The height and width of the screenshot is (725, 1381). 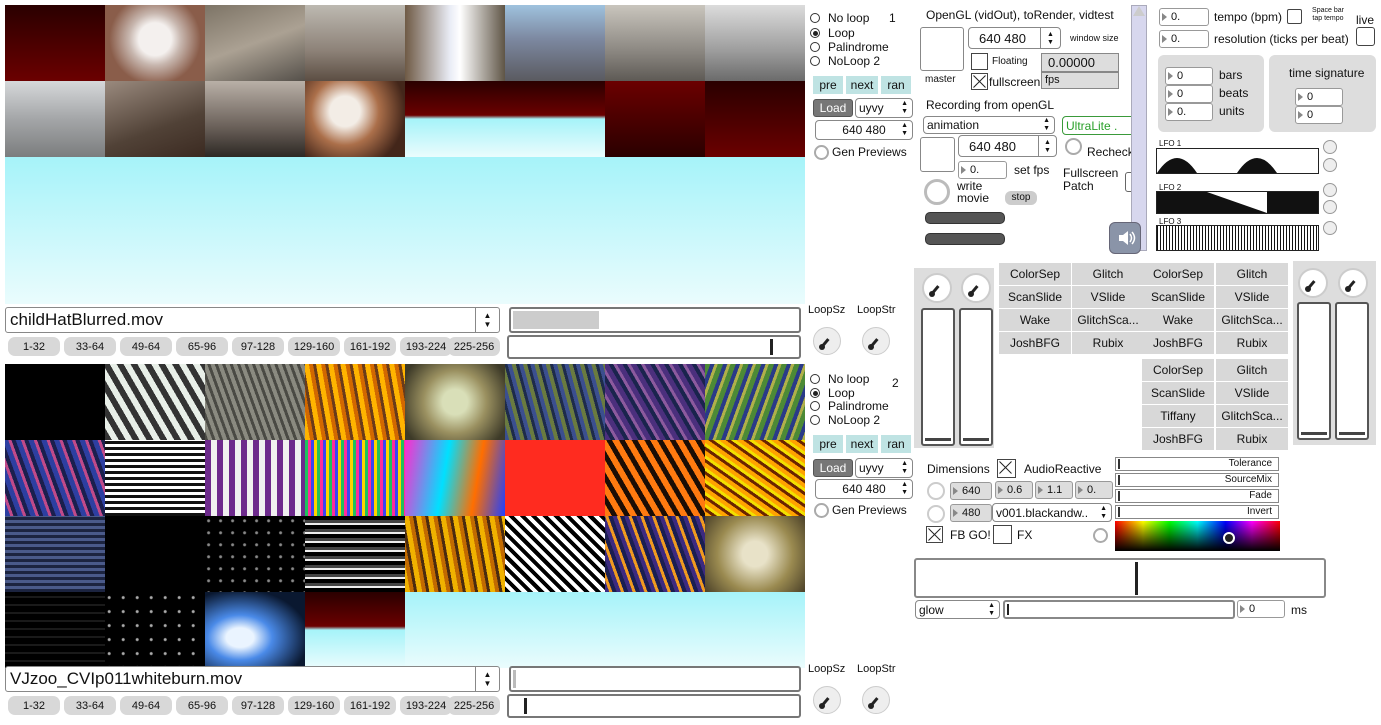 What do you see at coordinates (1197, 480) in the screenshot?
I see `sourcemix-slider: SourceMix` at bounding box center [1197, 480].